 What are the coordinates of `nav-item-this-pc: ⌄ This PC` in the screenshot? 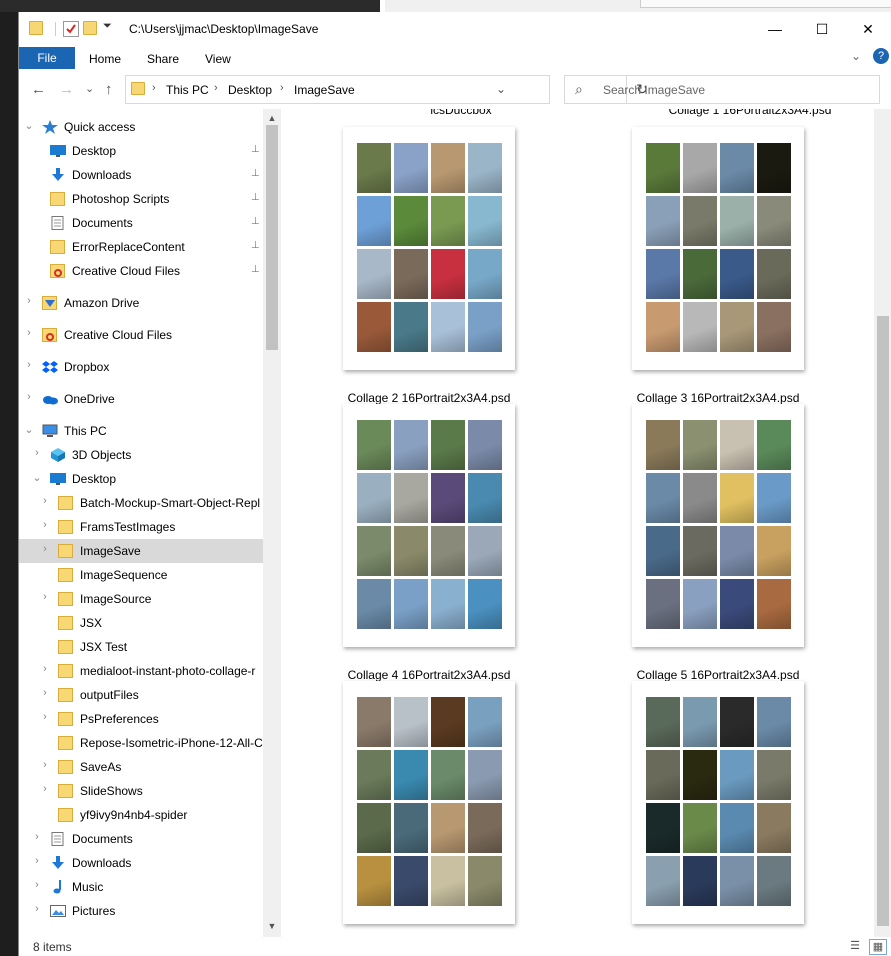 It's located at (141, 431).